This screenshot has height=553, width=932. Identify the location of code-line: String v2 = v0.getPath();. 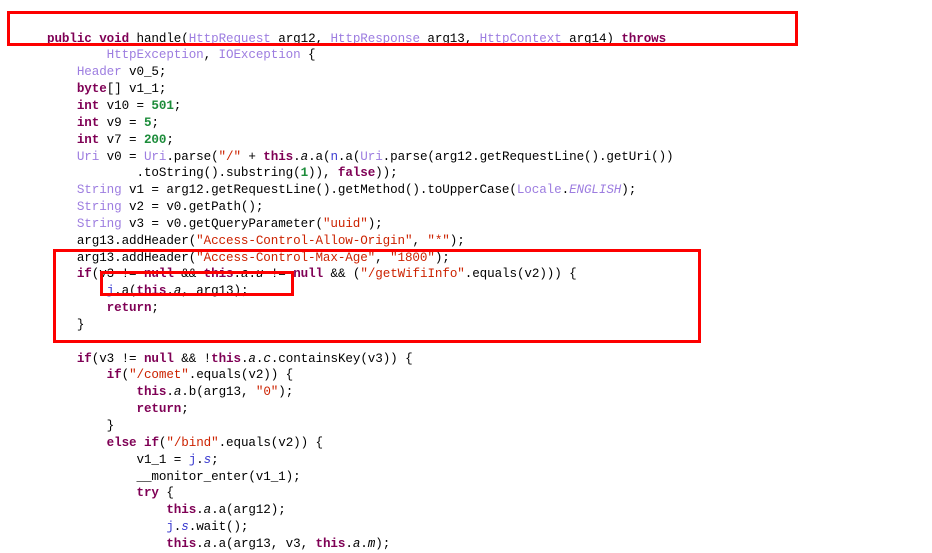
(170, 207).